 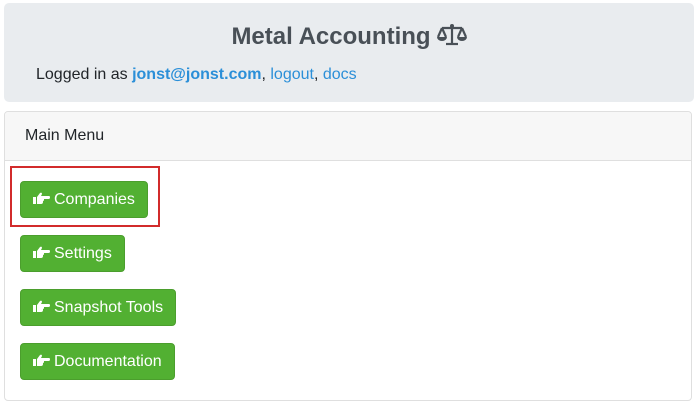 I want to click on button-label: Documentation, so click(x=108, y=361).